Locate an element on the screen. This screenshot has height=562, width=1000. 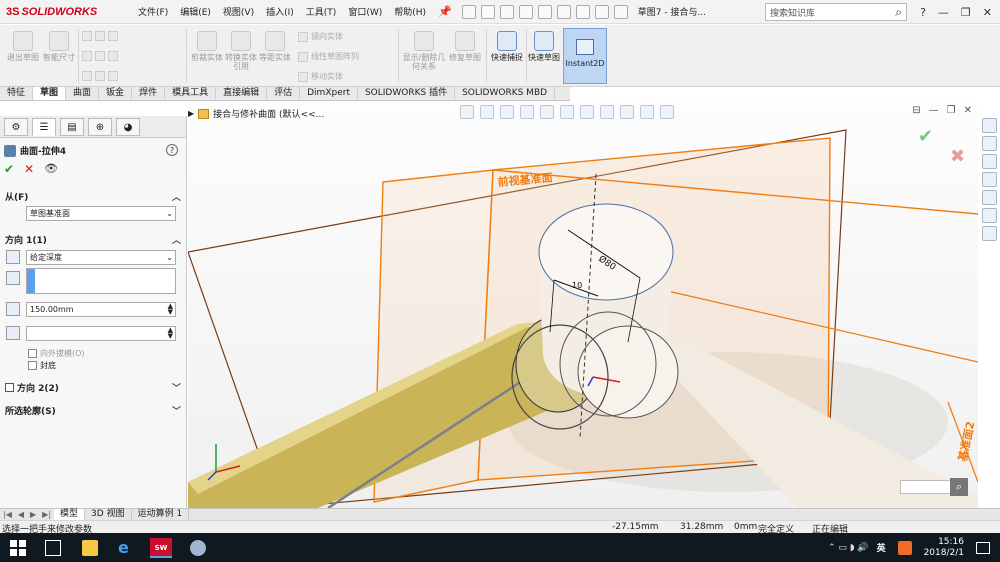
new-doc-icon is located at coordinates (468, 11).